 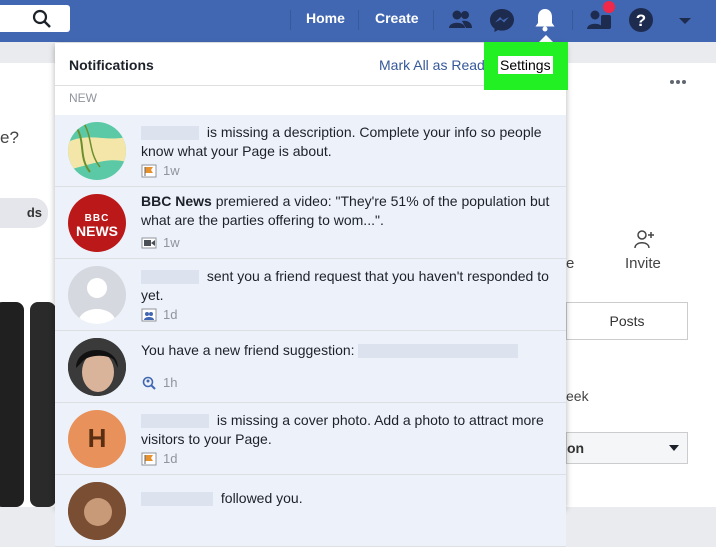 I want to click on top-navigation-bar: Home Create ?, so click(x=358, y=21).